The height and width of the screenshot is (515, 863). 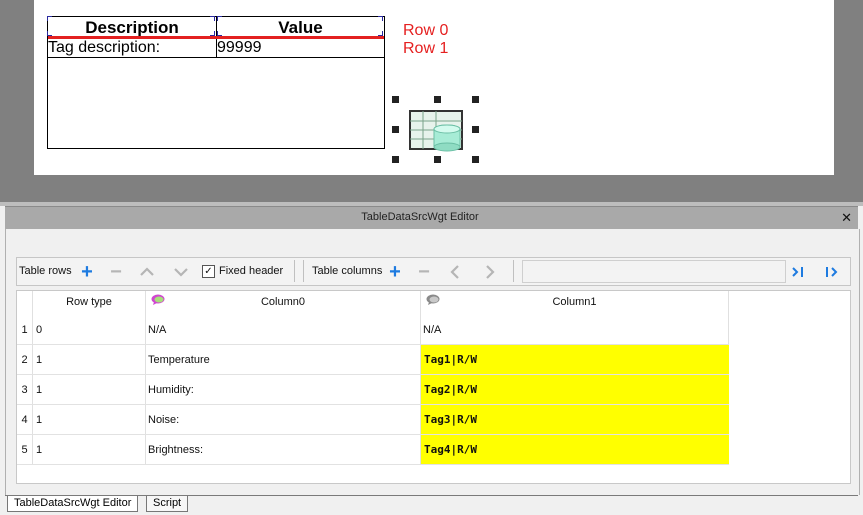 I want to click on row-type-cell: 0, so click(x=89, y=330).